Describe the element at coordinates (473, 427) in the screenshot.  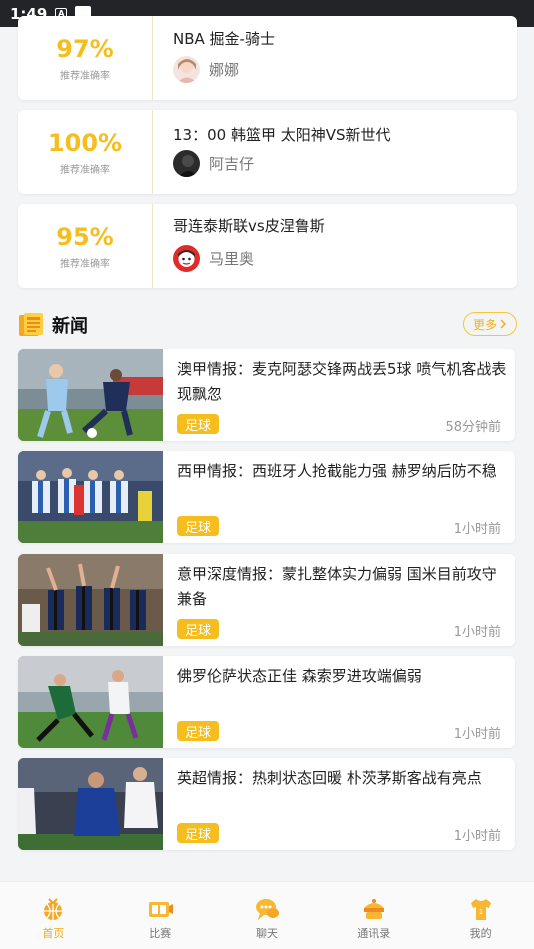
I see `news-timestamp: 58分钟前` at that location.